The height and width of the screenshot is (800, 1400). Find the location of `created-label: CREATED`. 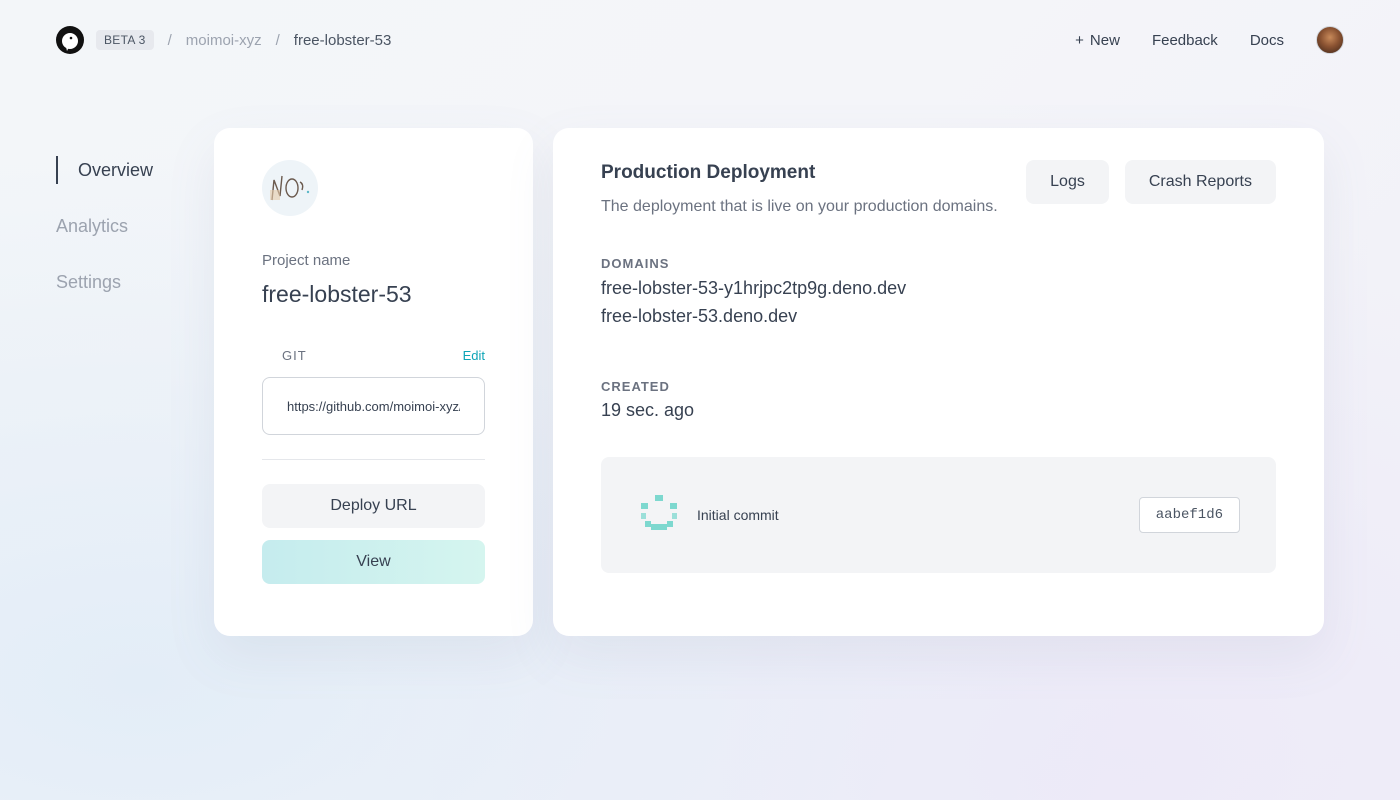

created-label: CREATED is located at coordinates (635, 386).